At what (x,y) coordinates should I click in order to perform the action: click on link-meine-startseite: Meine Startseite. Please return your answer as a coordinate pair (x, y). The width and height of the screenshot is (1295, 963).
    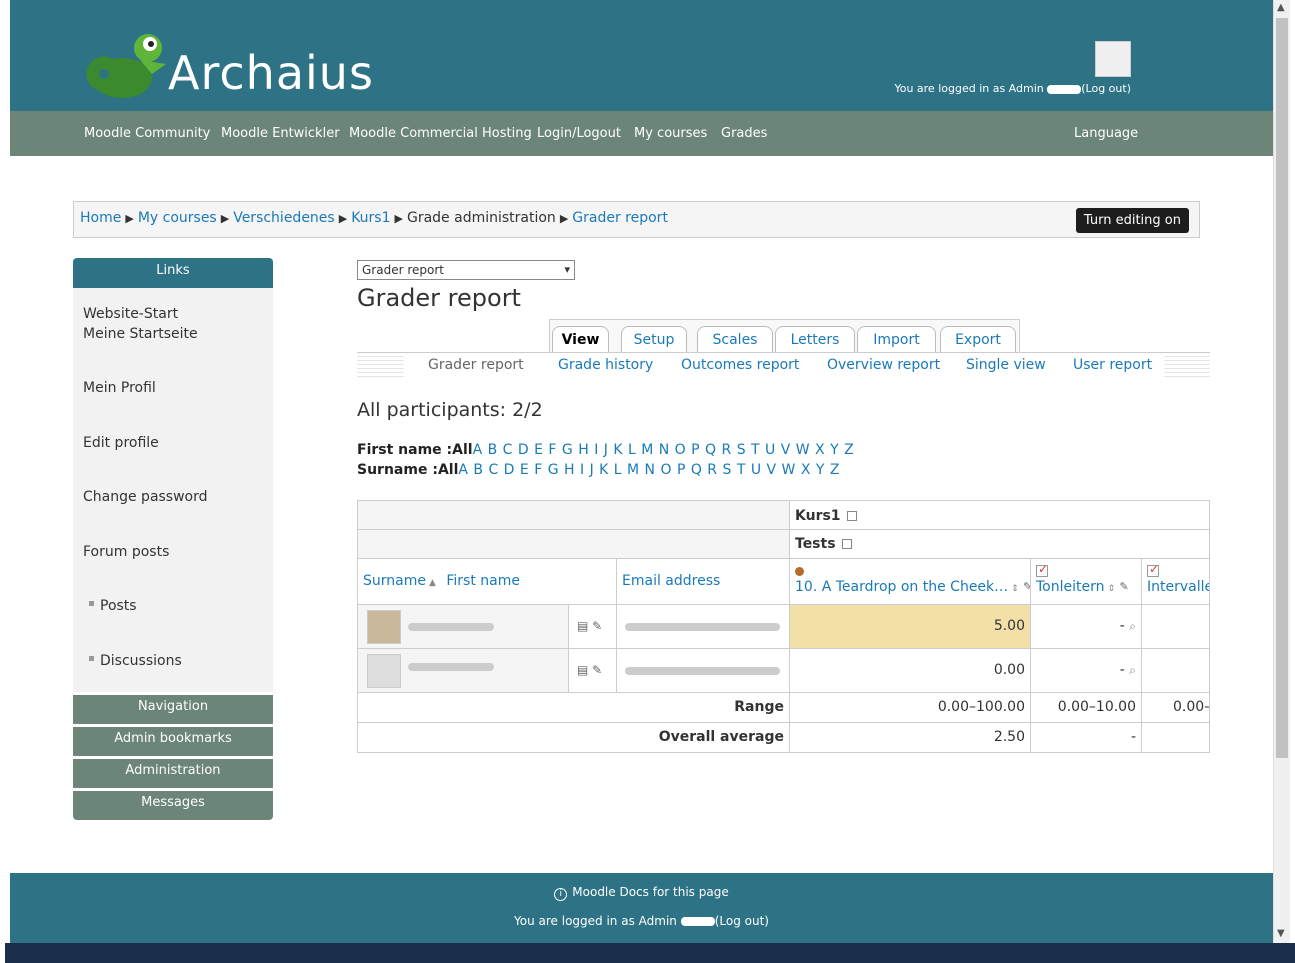
    Looking at the image, I should click on (140, 334).